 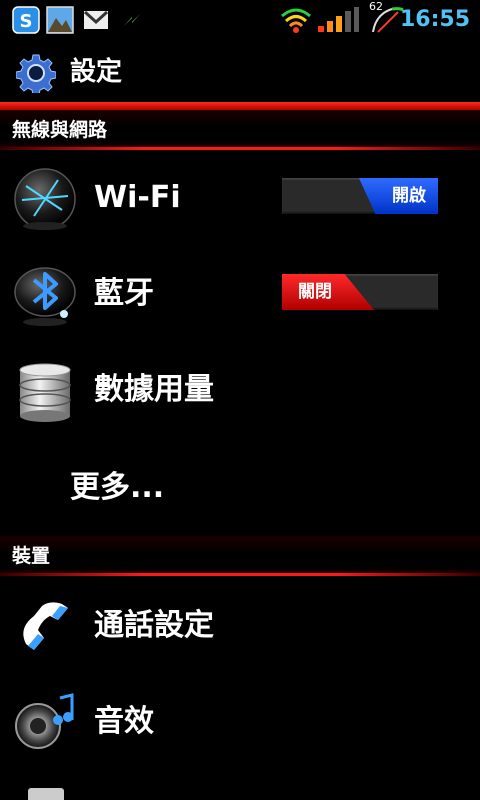 I want to click on sync-icon, so click(x=132, y=20).